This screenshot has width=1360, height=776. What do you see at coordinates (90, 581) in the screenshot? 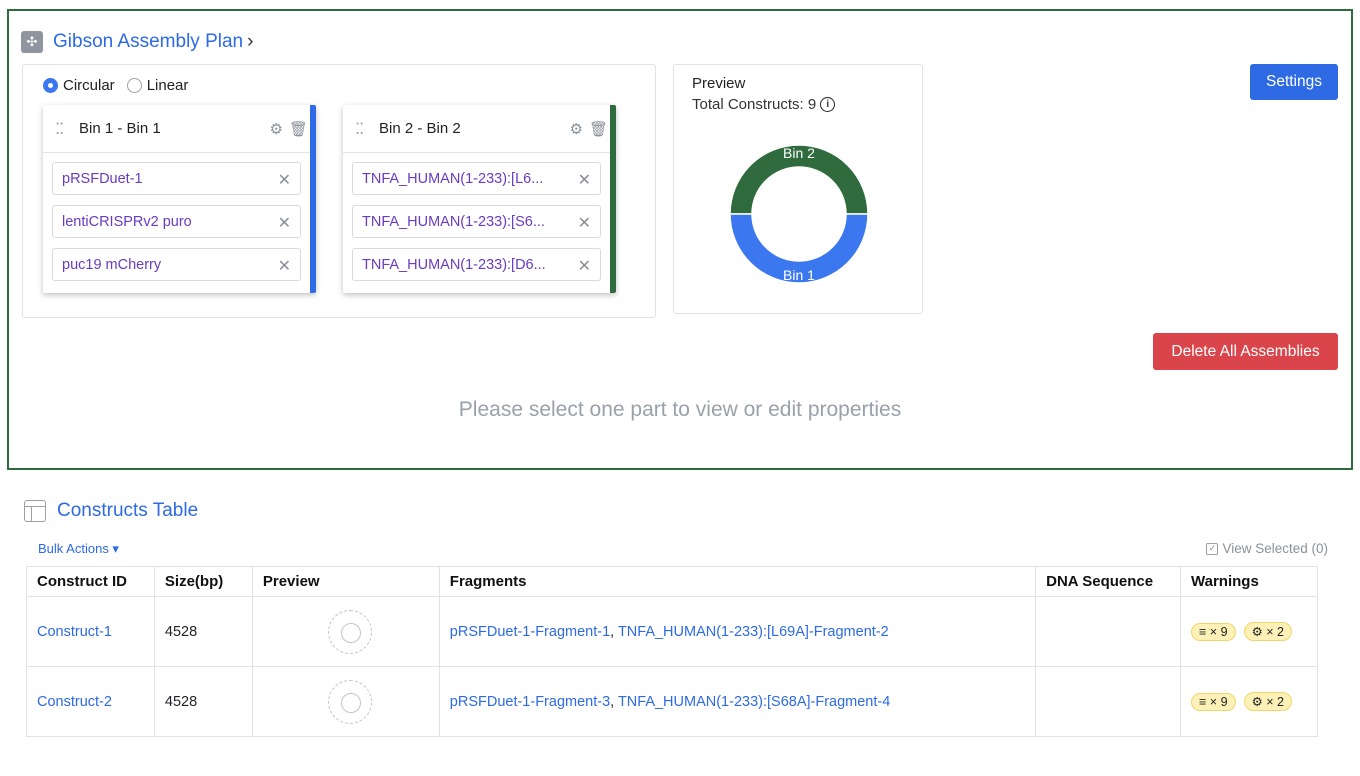
I see `column-header: Construct ID` at bounding box center [90, 581].